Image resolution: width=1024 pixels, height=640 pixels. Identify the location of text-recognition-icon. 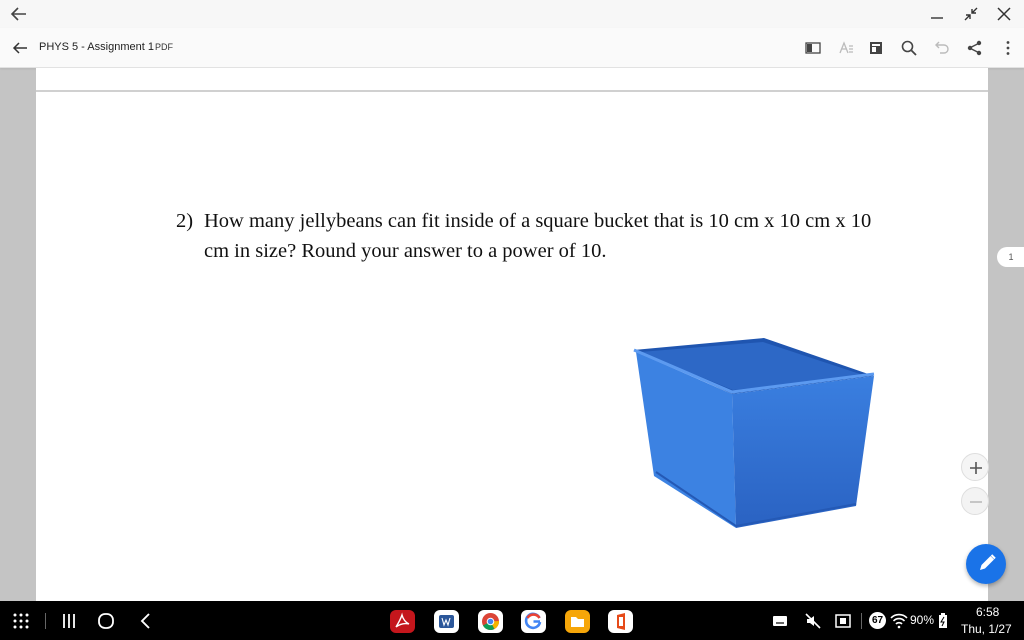
(846, 48).